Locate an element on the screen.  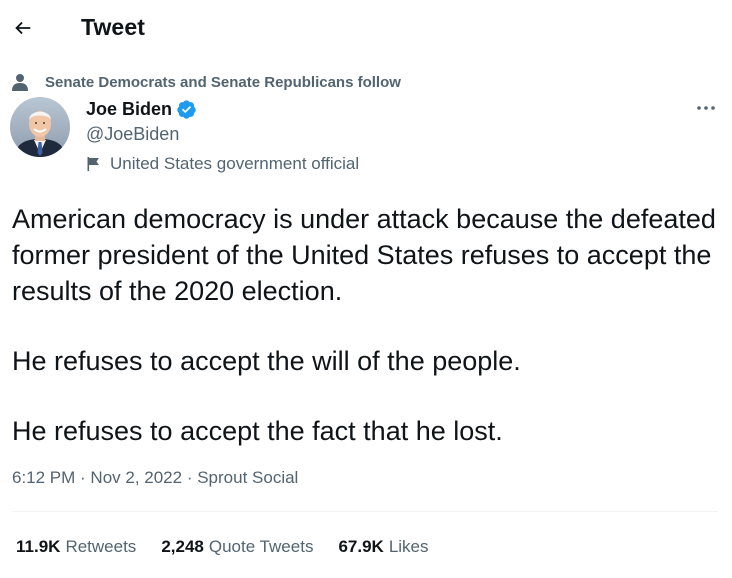
tweet-time: 6:12 PM is located at coordinates (43, 478).